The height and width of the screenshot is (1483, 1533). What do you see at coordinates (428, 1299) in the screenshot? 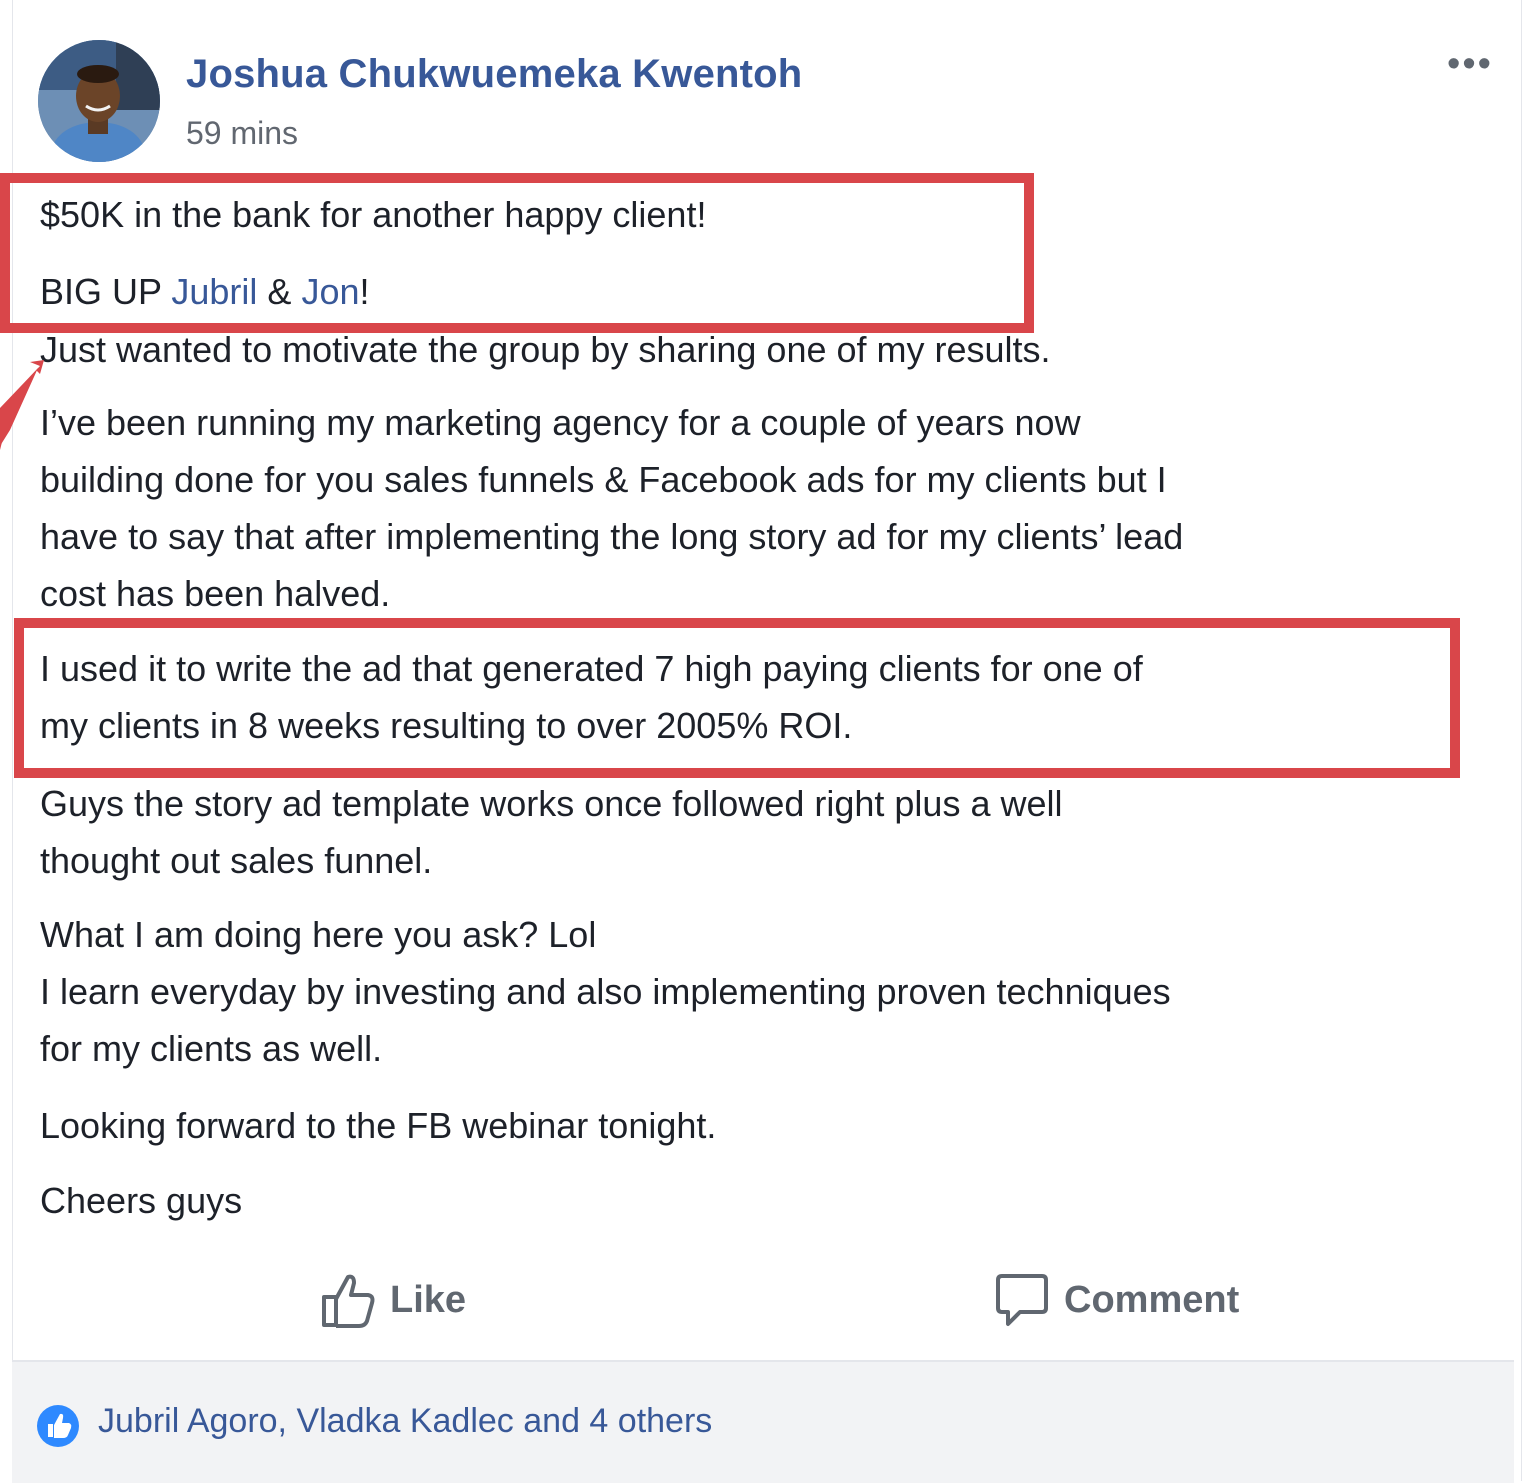
I see `like-label: Like` at bounding box center [428, 1299].